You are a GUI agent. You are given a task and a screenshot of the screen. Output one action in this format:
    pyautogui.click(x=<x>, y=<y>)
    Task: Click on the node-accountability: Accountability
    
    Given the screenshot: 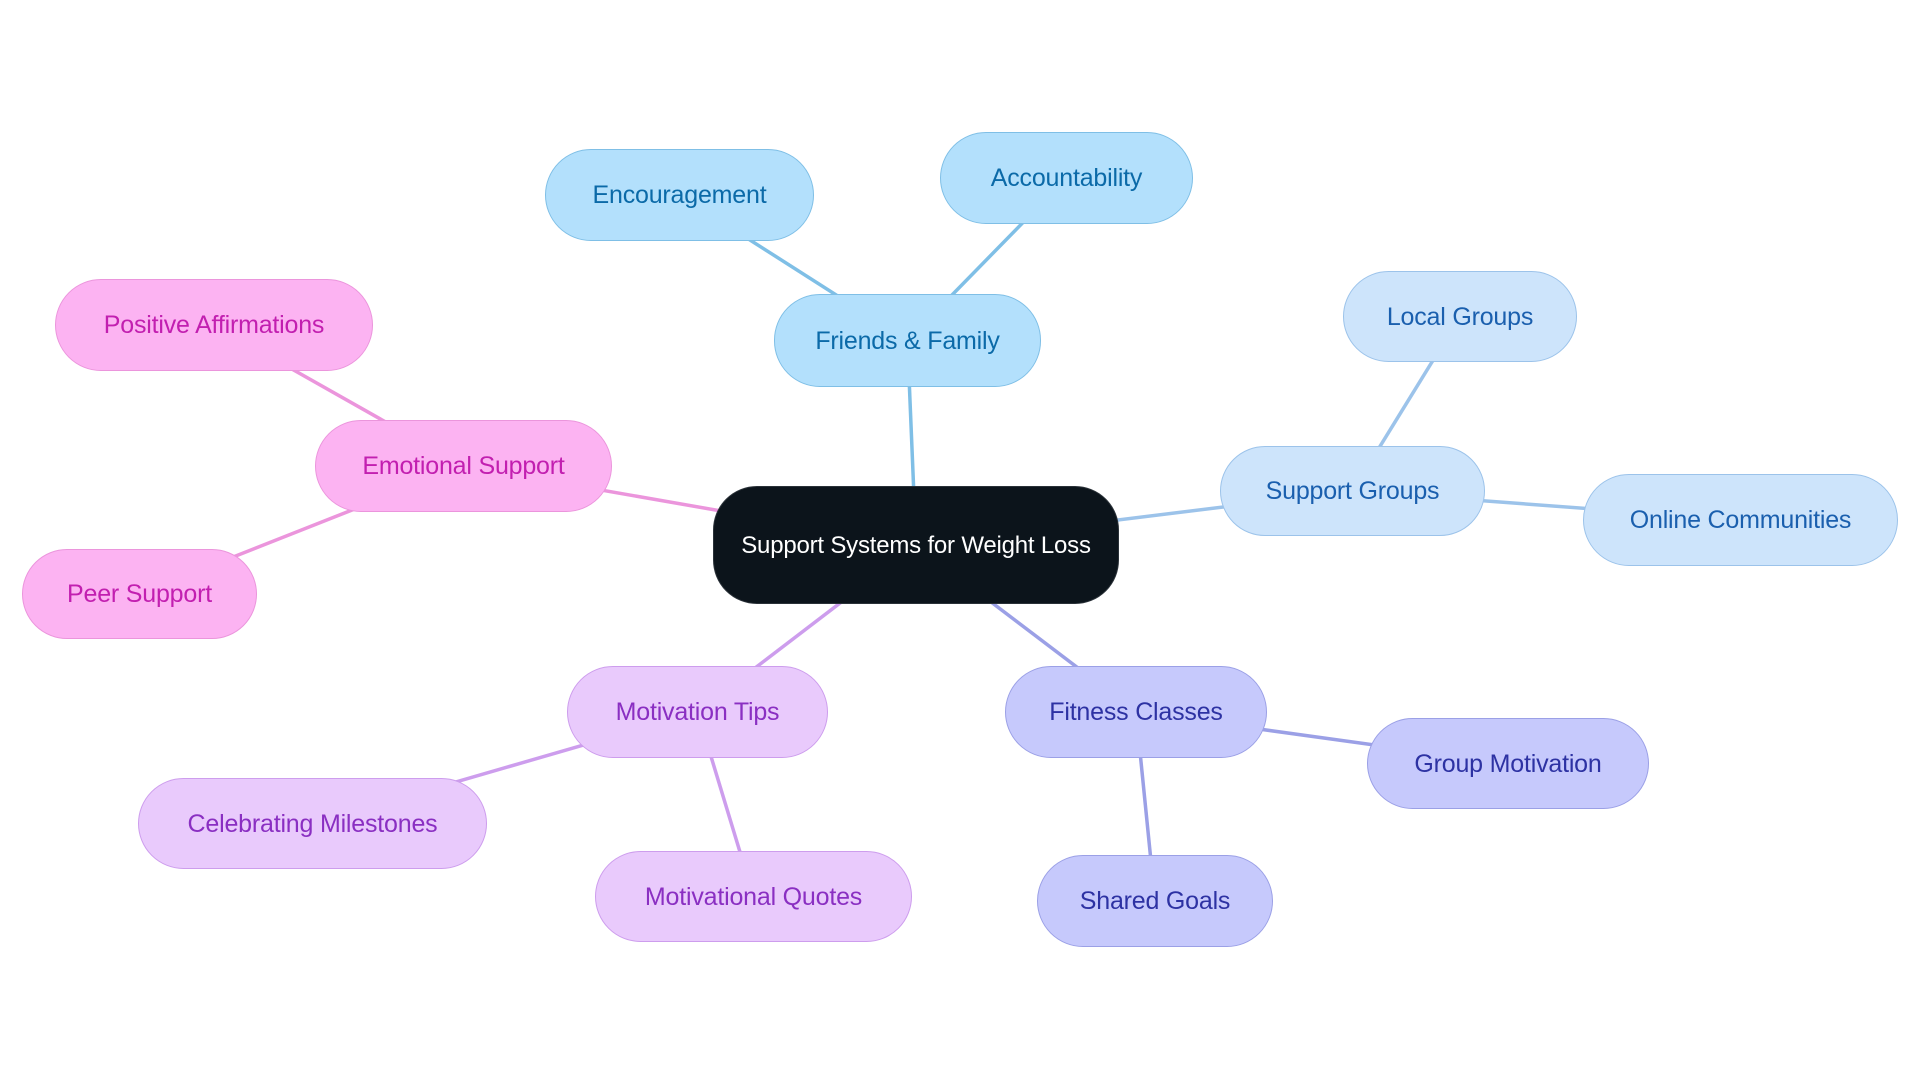 What is the action you would take?
    pyautogui.click(x=1066, y=178)
    